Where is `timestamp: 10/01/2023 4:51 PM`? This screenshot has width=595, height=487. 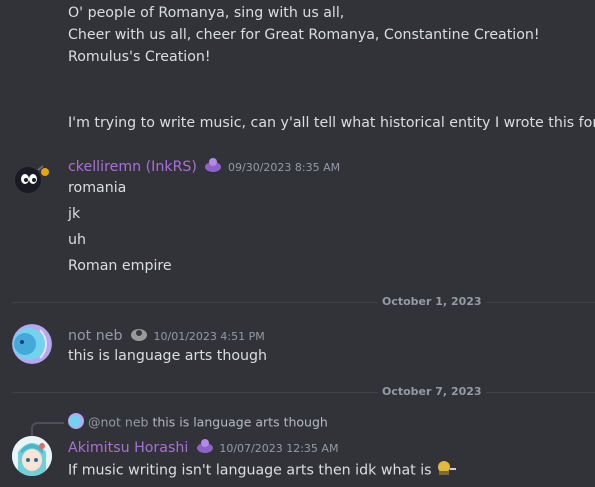
timestamp: 10/01/2023 4:51 PM is located at coordinates (209, 336).